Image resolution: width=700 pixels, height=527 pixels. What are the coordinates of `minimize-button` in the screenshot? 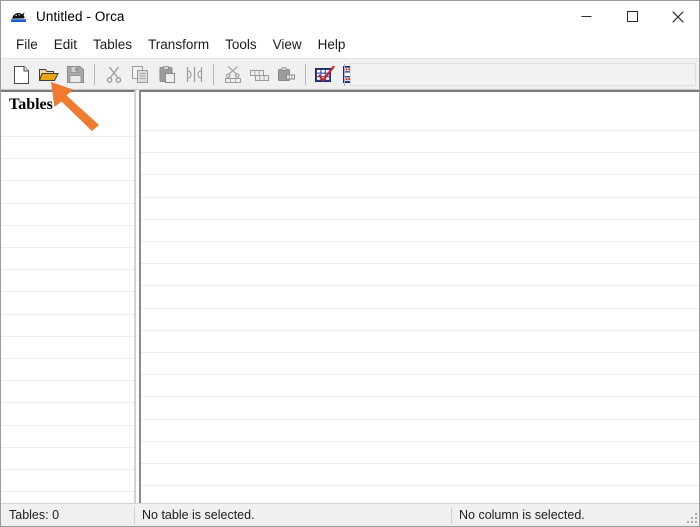 It's located at (586, 16).